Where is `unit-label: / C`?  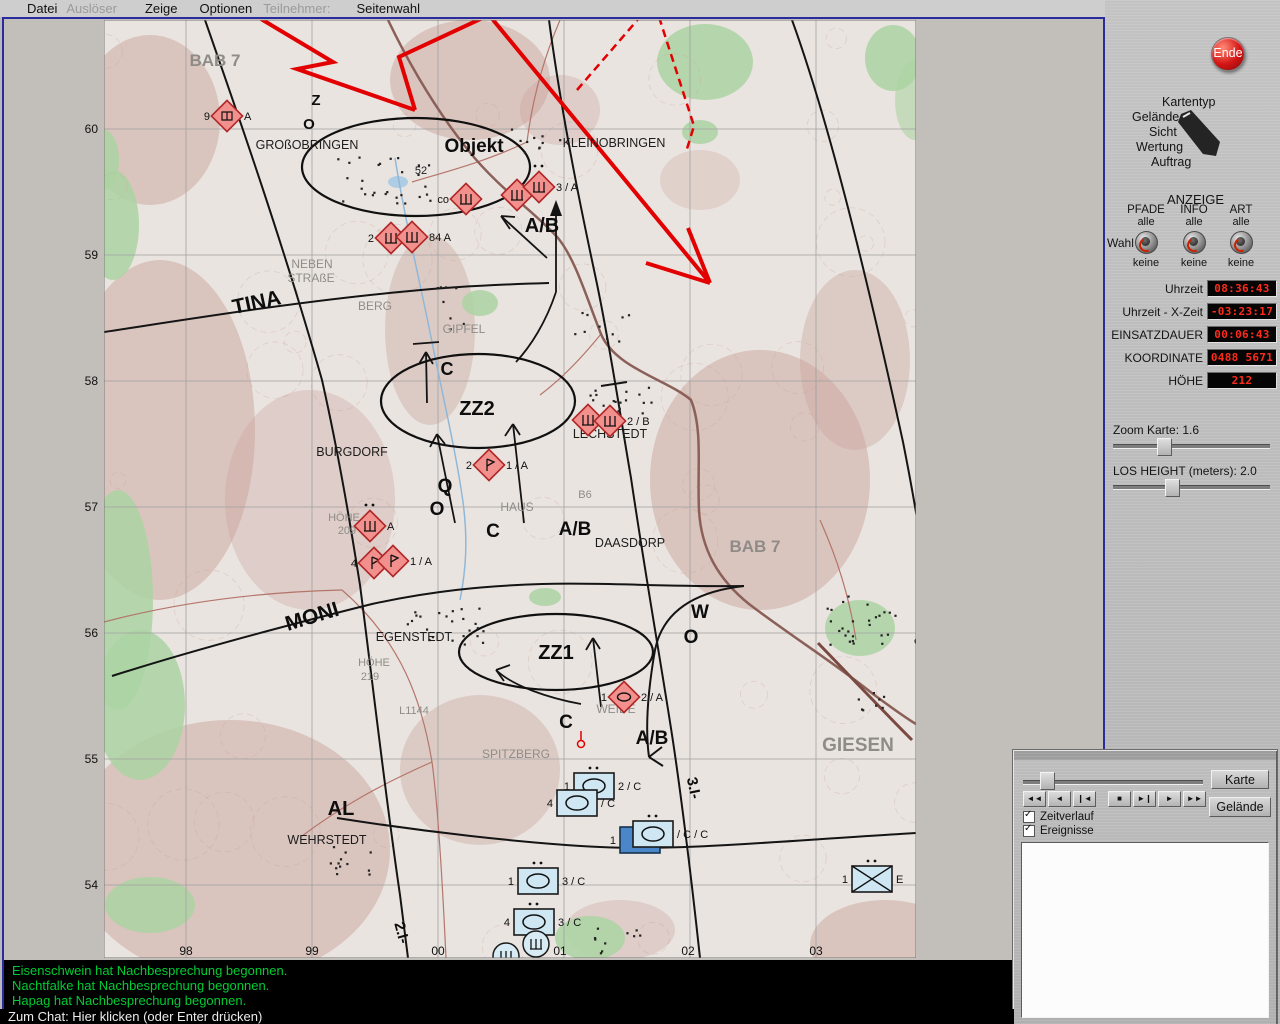 unit-label: / C is located at coordinates (608, 804).